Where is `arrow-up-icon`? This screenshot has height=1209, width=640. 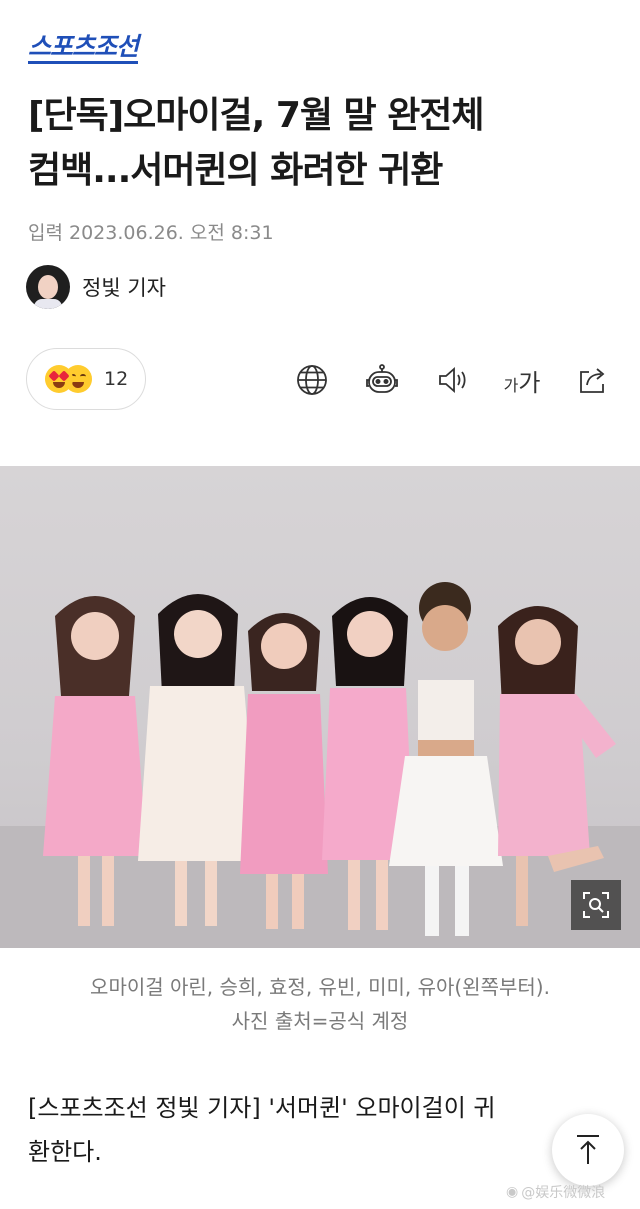
arrow-up-icon is located at coordinates (588, 1149).